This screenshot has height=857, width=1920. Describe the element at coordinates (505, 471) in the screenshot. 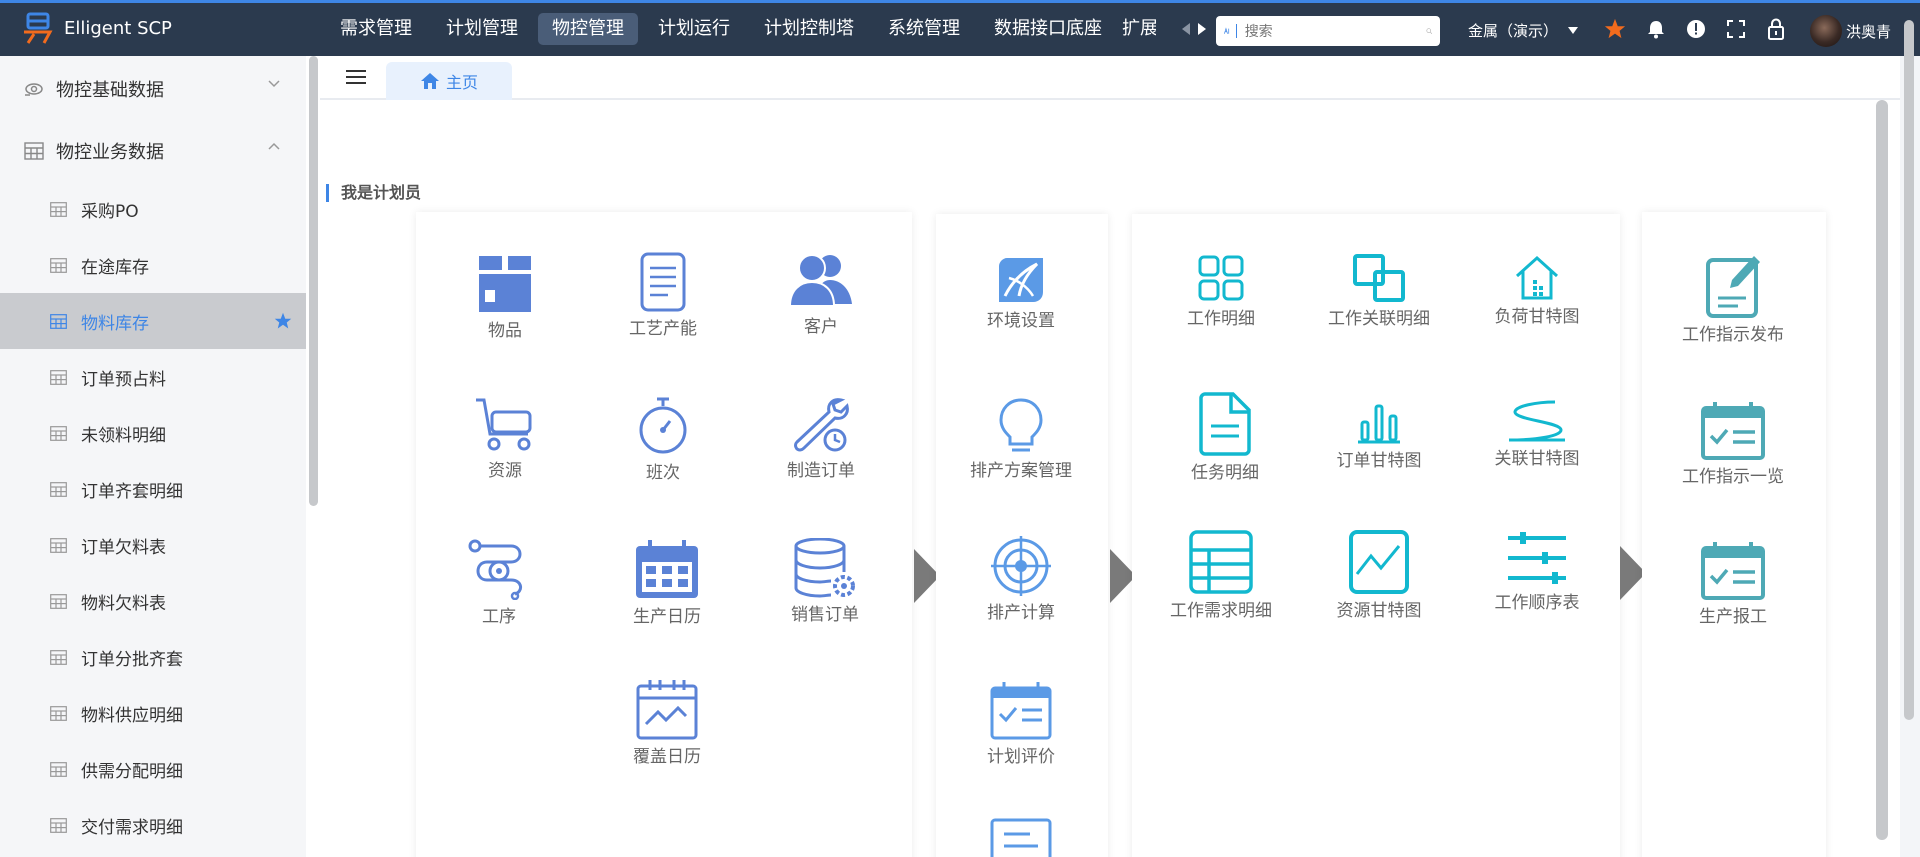

I see `tile-label: 资源` at that location.